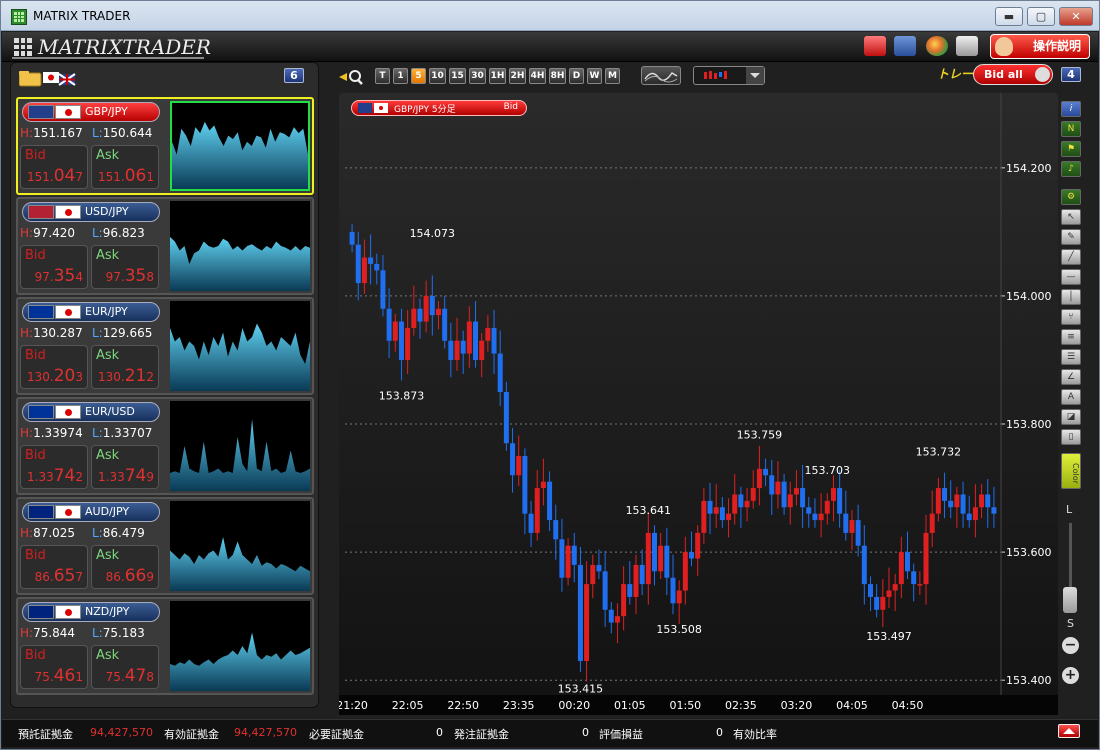 The image size is (1100, 750). Describe the element at coordinates (630, 705) in the screenshot. I see `x-tick-label: 01:05` at that location.